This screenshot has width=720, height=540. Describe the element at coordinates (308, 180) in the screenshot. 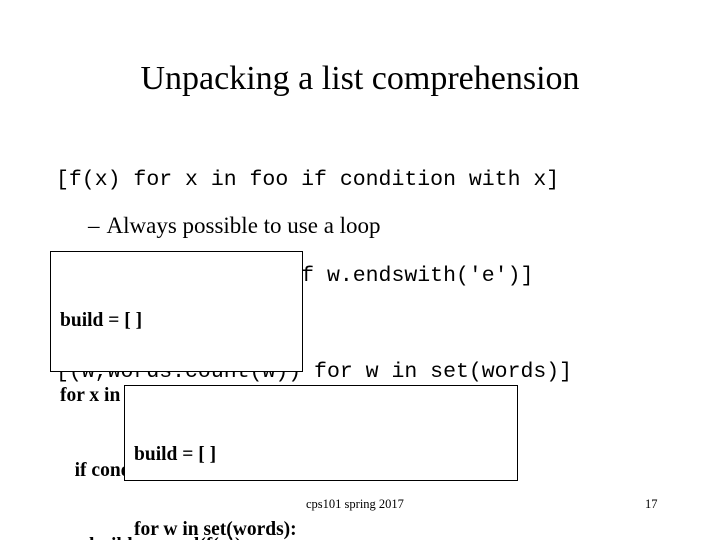

I see `list-item: [f(x) for x in foo if condition with x]` at that location.